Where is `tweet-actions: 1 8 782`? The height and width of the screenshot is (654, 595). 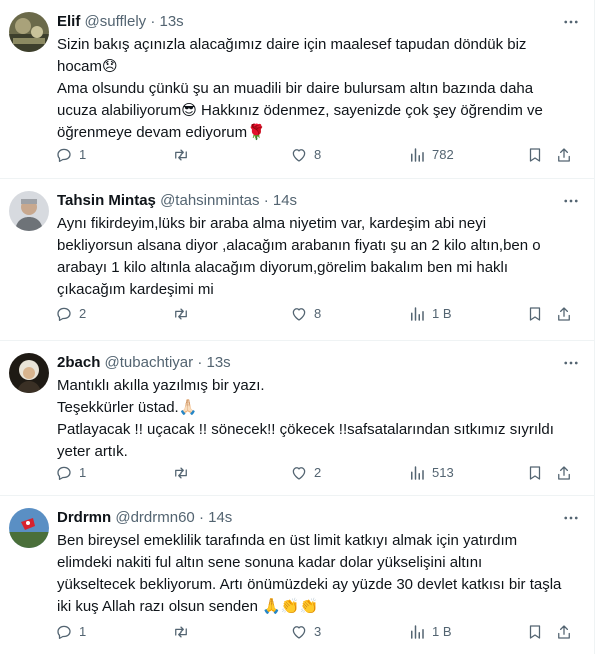
tweet-actions: 1 8 782 is located at coordinates (317, 155).